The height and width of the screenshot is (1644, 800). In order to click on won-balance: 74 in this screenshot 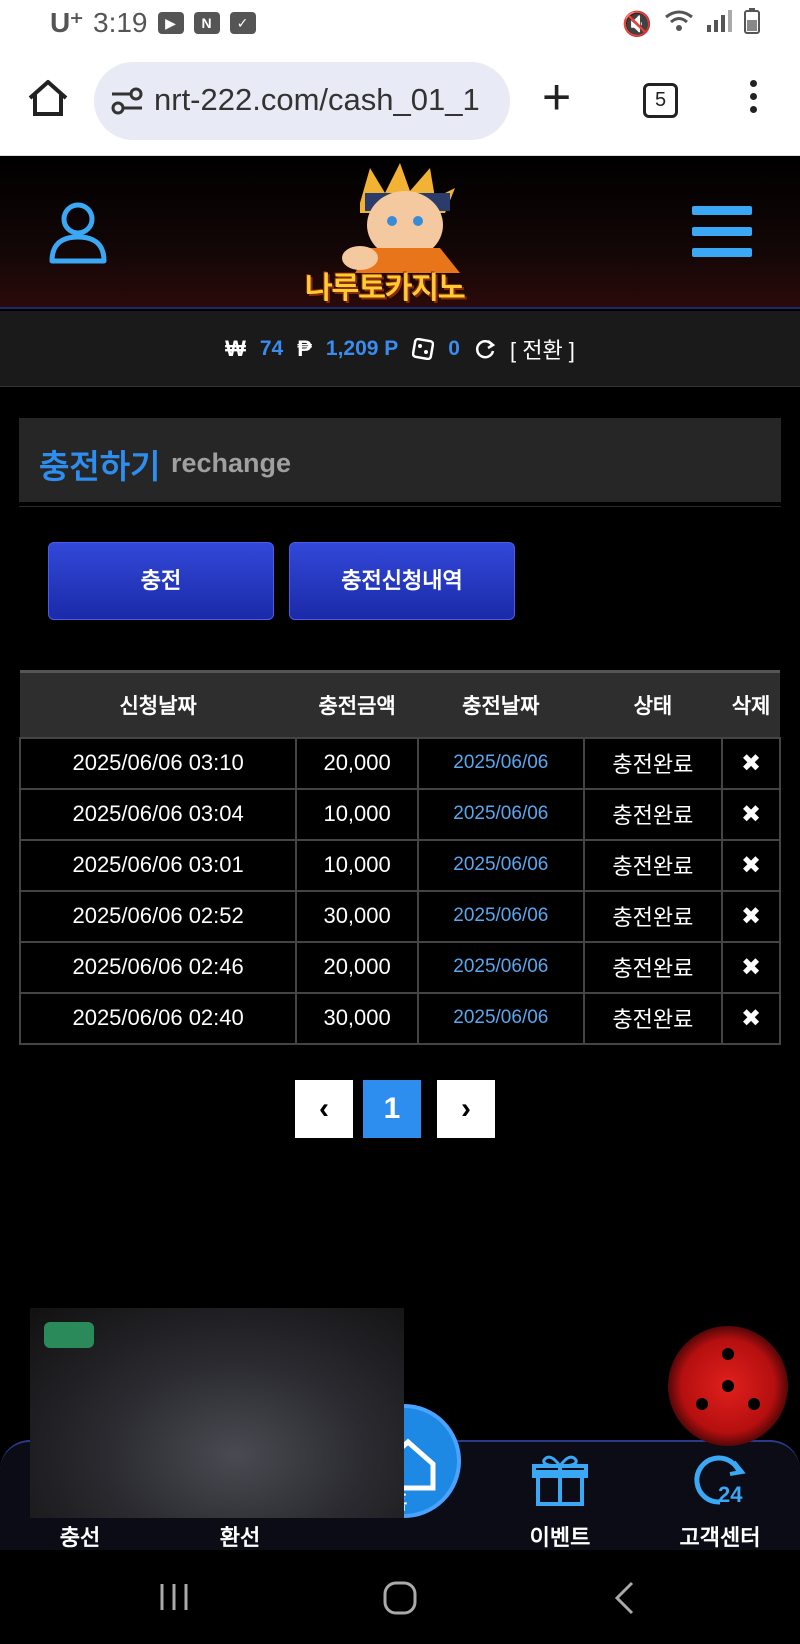, I will do `click(271, 348)`.